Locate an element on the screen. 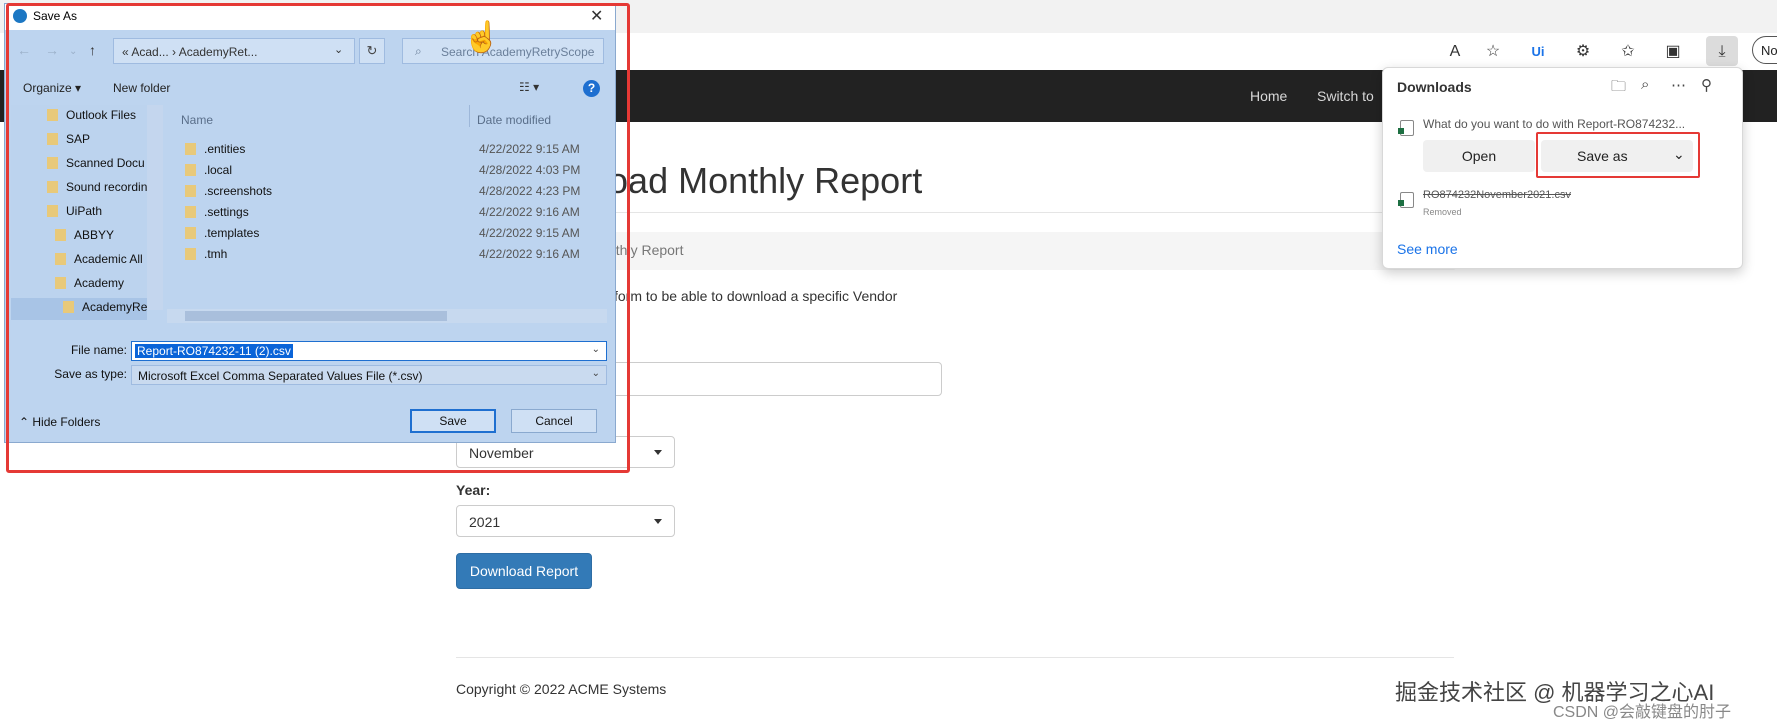 The image size is (1777, 727). more-options-icon: ⋯ is located at coordinates (1678, 85).